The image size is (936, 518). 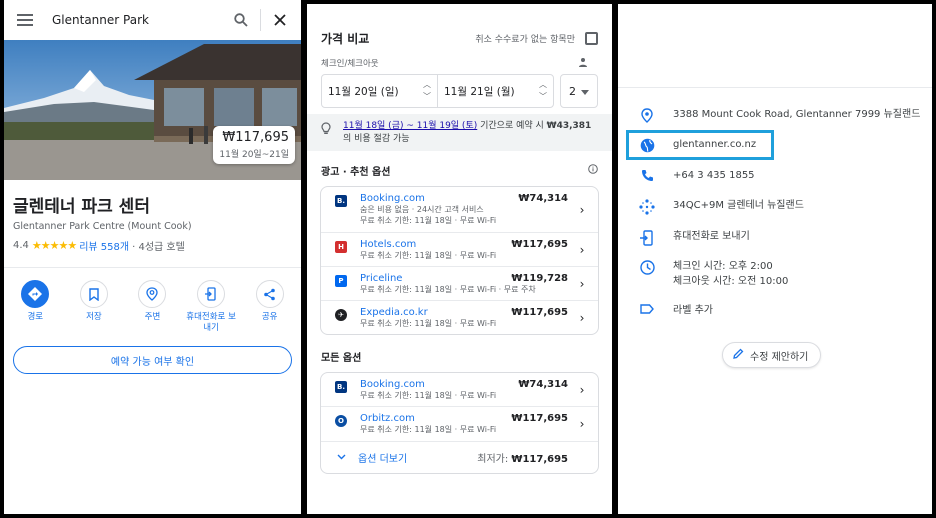 I want to click on all-options-title: 모든 옵션, so click(x=341, y=359).